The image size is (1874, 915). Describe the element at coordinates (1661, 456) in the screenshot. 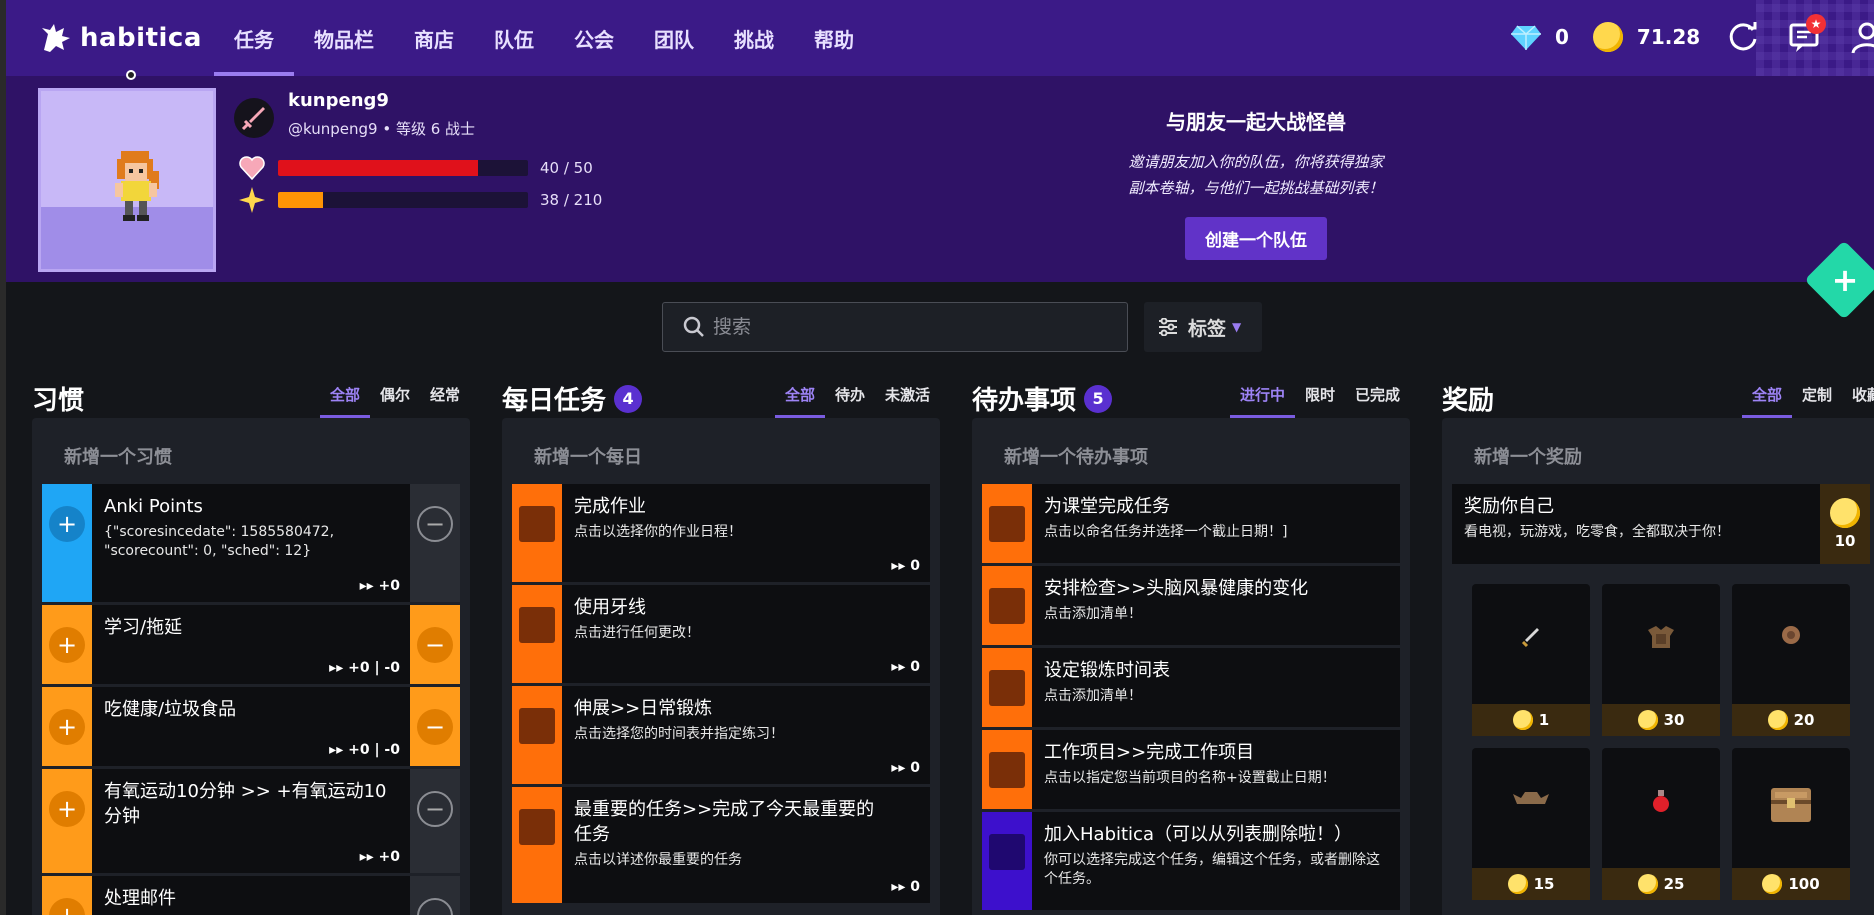

I see `add-reward-input: 新增一个奖励` at that location.